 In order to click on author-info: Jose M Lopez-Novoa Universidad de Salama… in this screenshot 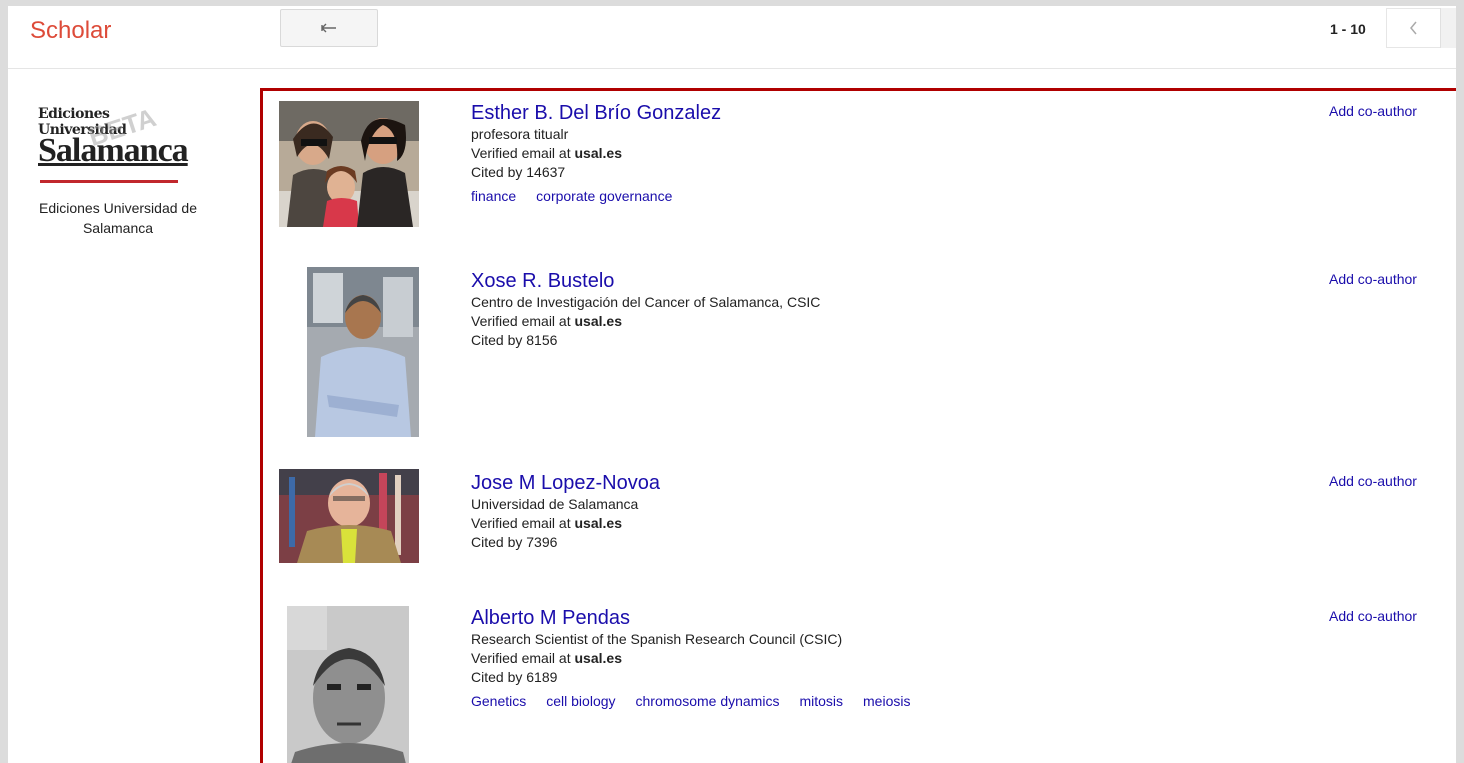, I will do `click(565, 511)`.